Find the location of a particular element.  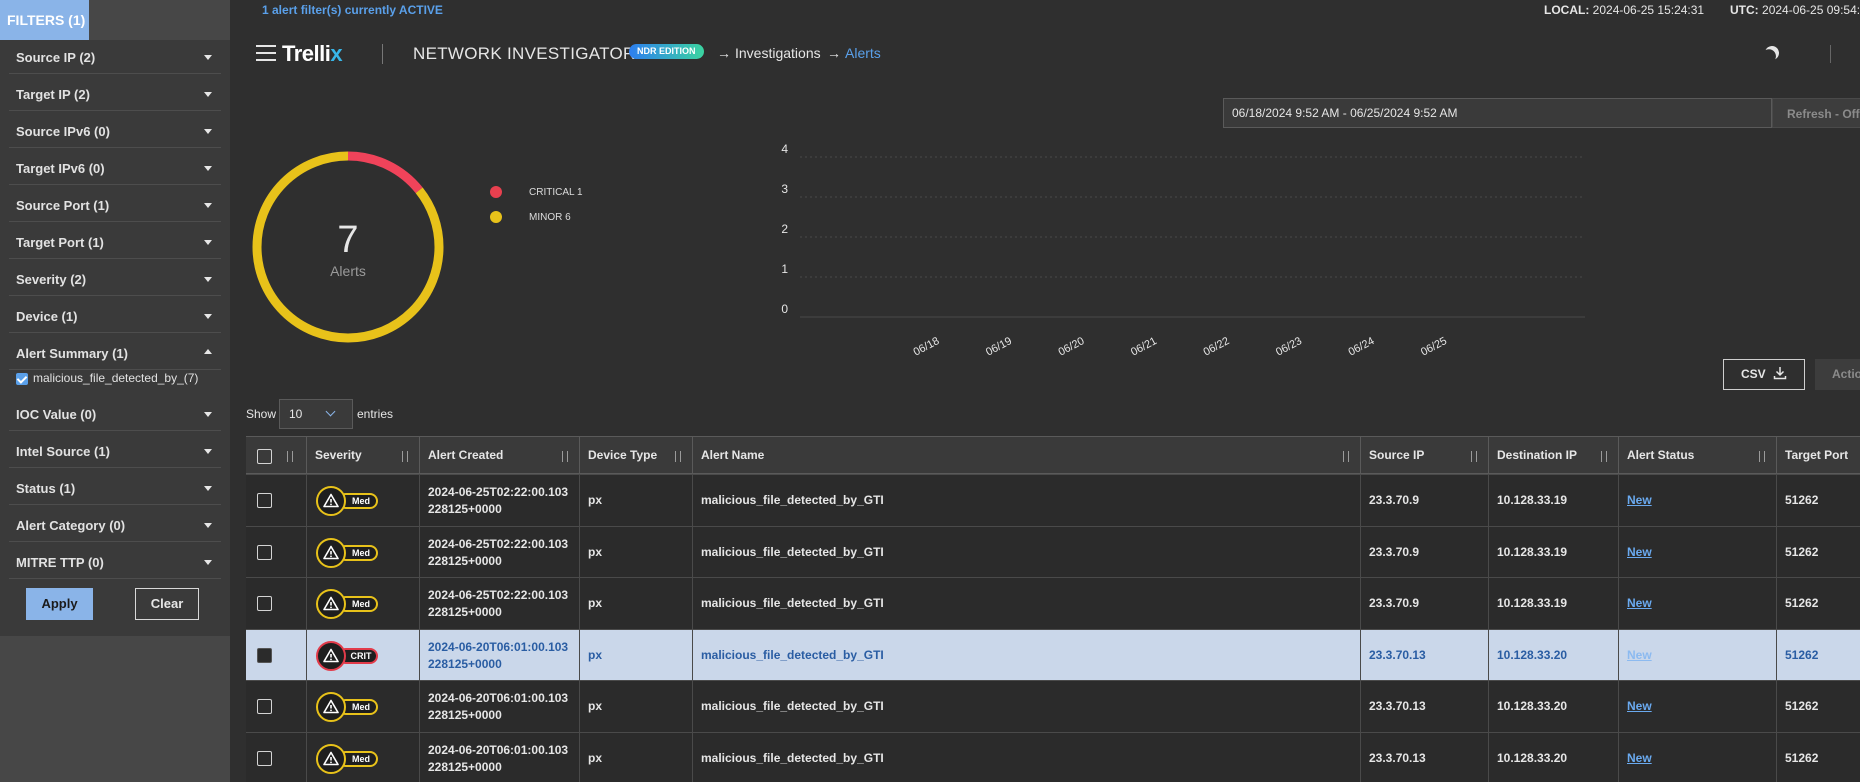

alert-name-value: malicious_file_detected_by_GTI is located at coordinates (792, 551).